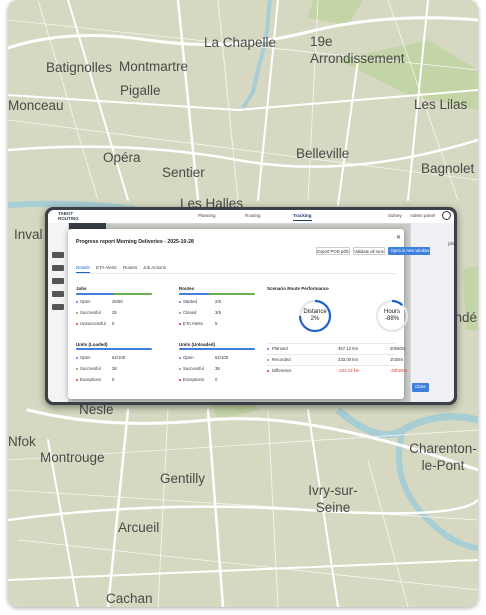 The image size is (486, 615). What do you see at coordinates (302, 217) in the screenshot?
I see `nav-tracking: Tracking` at bounding box center [302, 217].